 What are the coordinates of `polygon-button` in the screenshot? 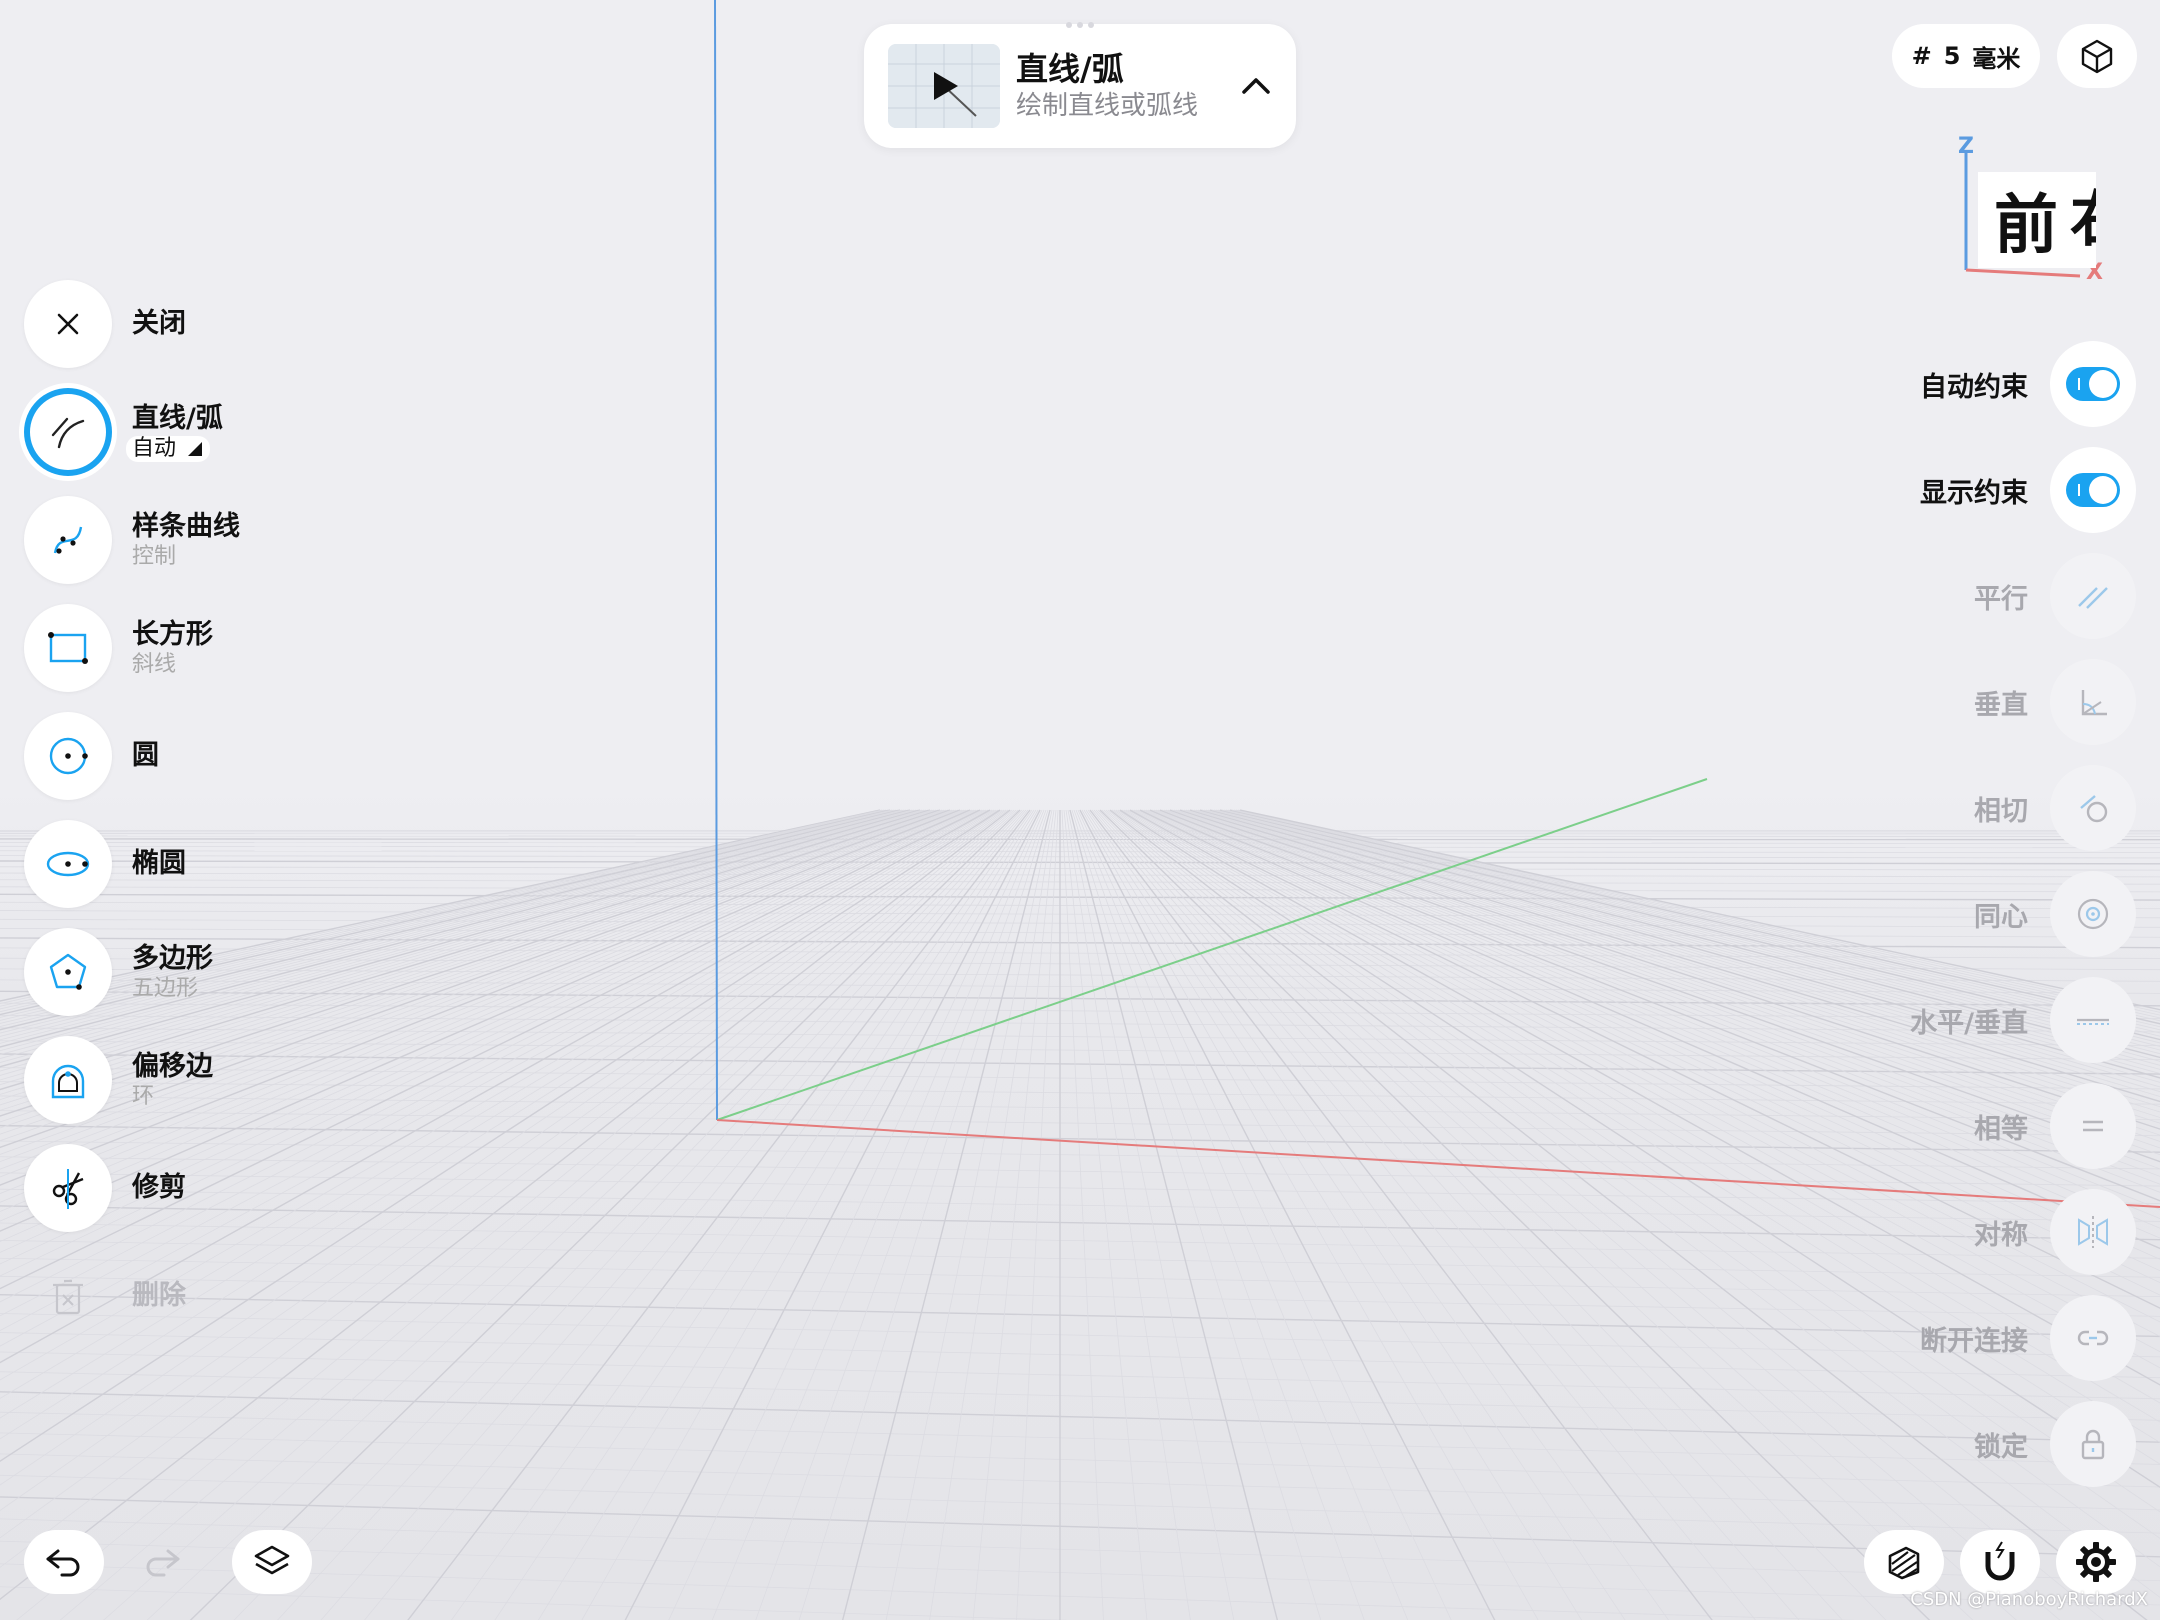 It's located at (68, 972).